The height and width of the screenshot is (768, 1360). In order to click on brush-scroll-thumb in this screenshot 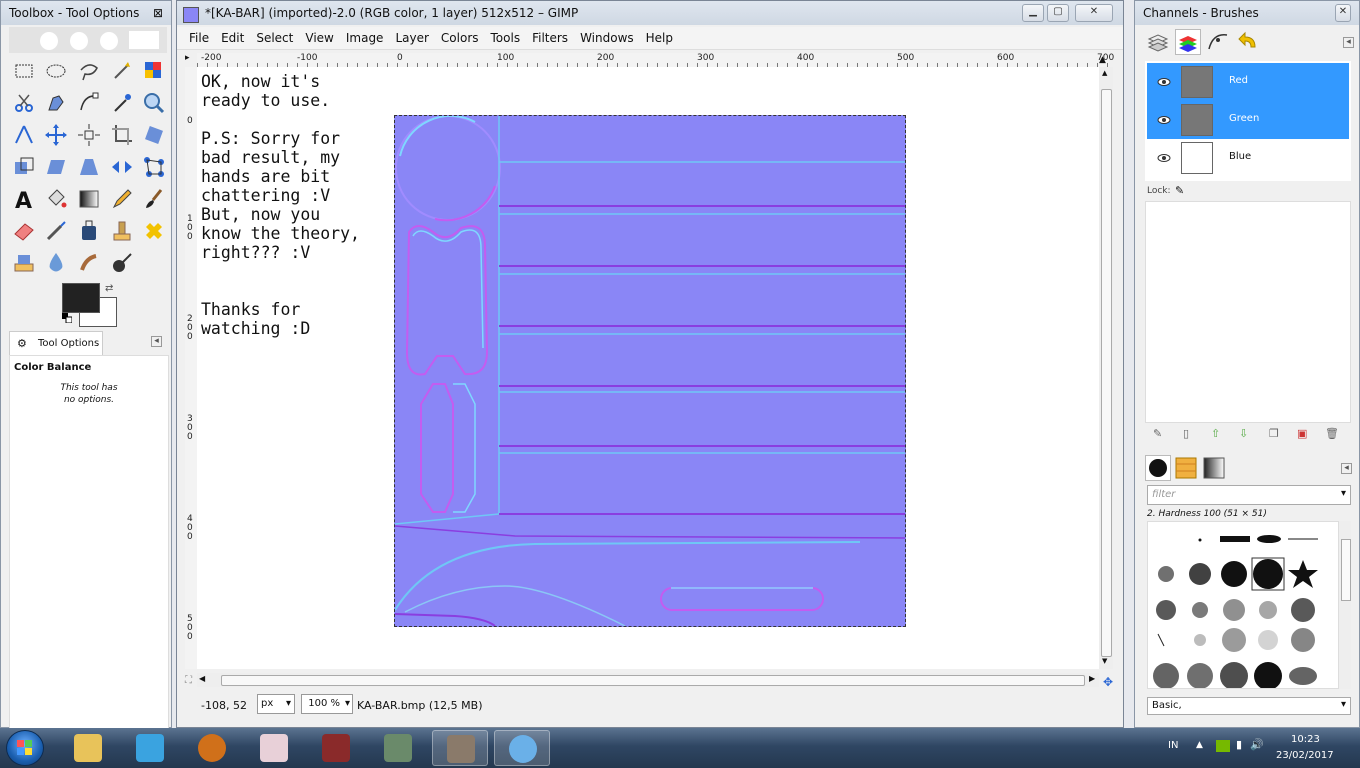, I will do `click(1346, 570)`.